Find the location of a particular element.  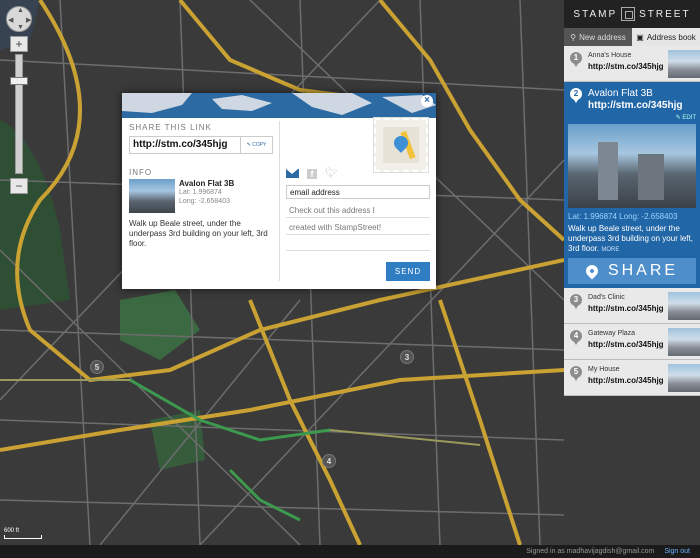

copy-button: ✎ COPY is located at coordinates (257, 145).